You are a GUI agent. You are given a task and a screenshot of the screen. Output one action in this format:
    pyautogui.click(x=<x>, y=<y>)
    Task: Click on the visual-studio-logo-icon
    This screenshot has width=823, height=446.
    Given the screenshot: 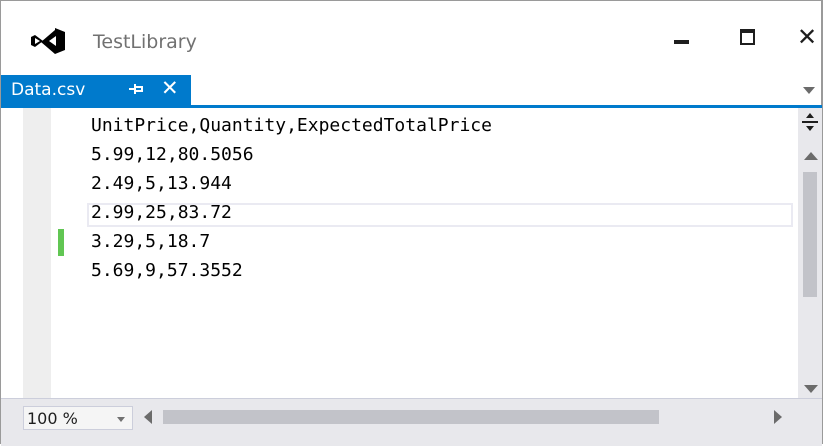 What is the action you would take?
    pyautogui.click(x=48, y=41)
    